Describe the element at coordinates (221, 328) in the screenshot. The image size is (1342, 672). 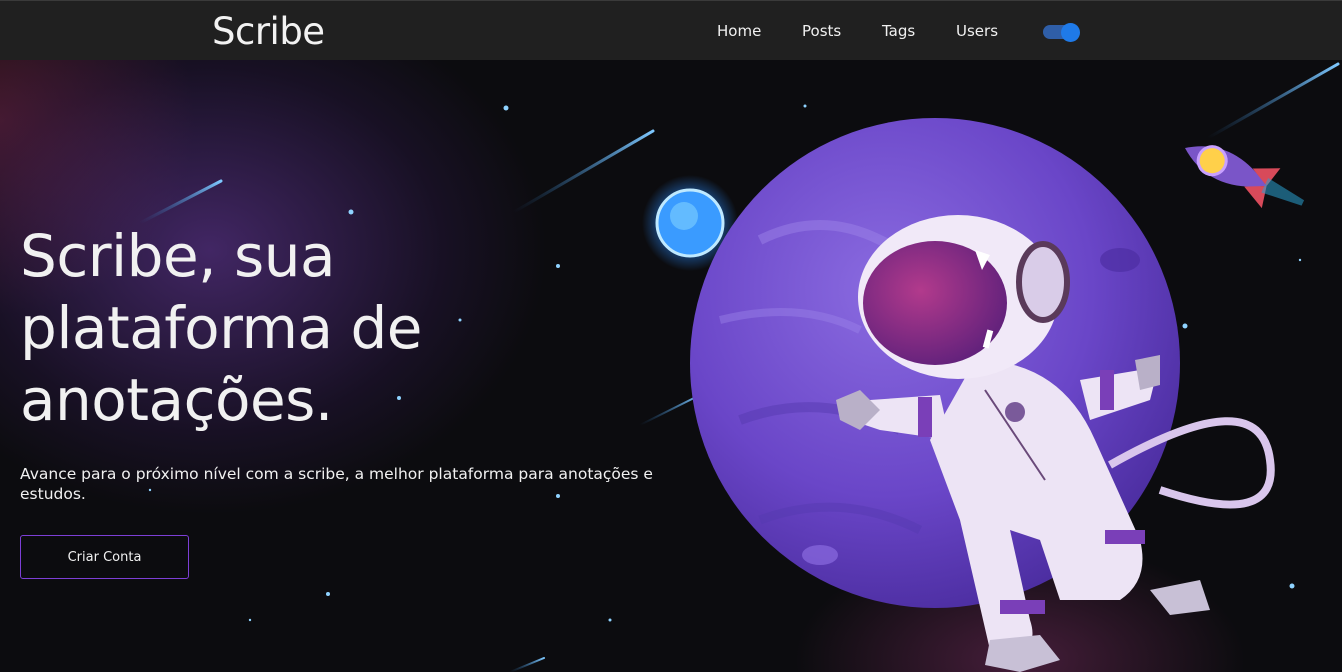
I see `hero-title: Scribe, sua plataforma de anotações.` at that location.